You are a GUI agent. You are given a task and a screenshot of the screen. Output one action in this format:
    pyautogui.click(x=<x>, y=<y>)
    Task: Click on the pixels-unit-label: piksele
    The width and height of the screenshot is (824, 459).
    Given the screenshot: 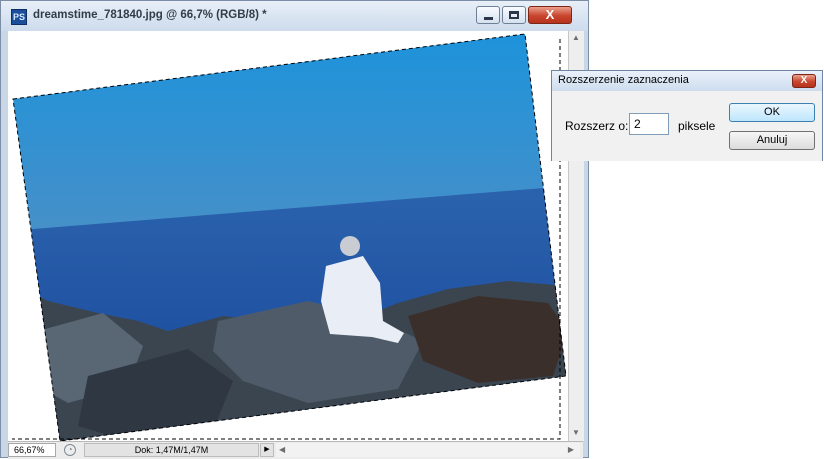 What is the action you would take?
    pyautogui.click(x=697, y=126)
    